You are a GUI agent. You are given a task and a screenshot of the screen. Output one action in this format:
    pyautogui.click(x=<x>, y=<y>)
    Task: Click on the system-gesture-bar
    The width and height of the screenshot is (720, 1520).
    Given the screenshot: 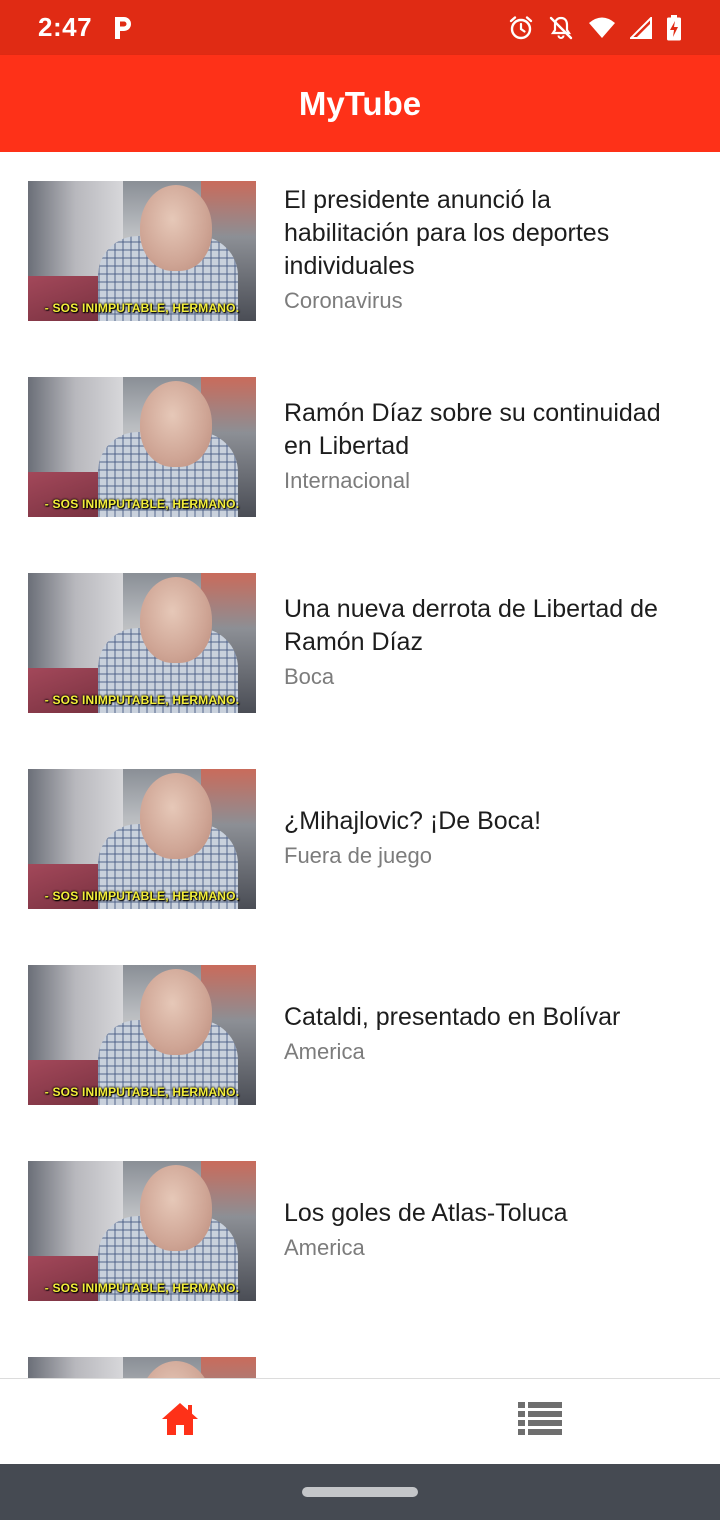 What is the action you would take?
    pyautogui.click(x=360, y=1492)
    